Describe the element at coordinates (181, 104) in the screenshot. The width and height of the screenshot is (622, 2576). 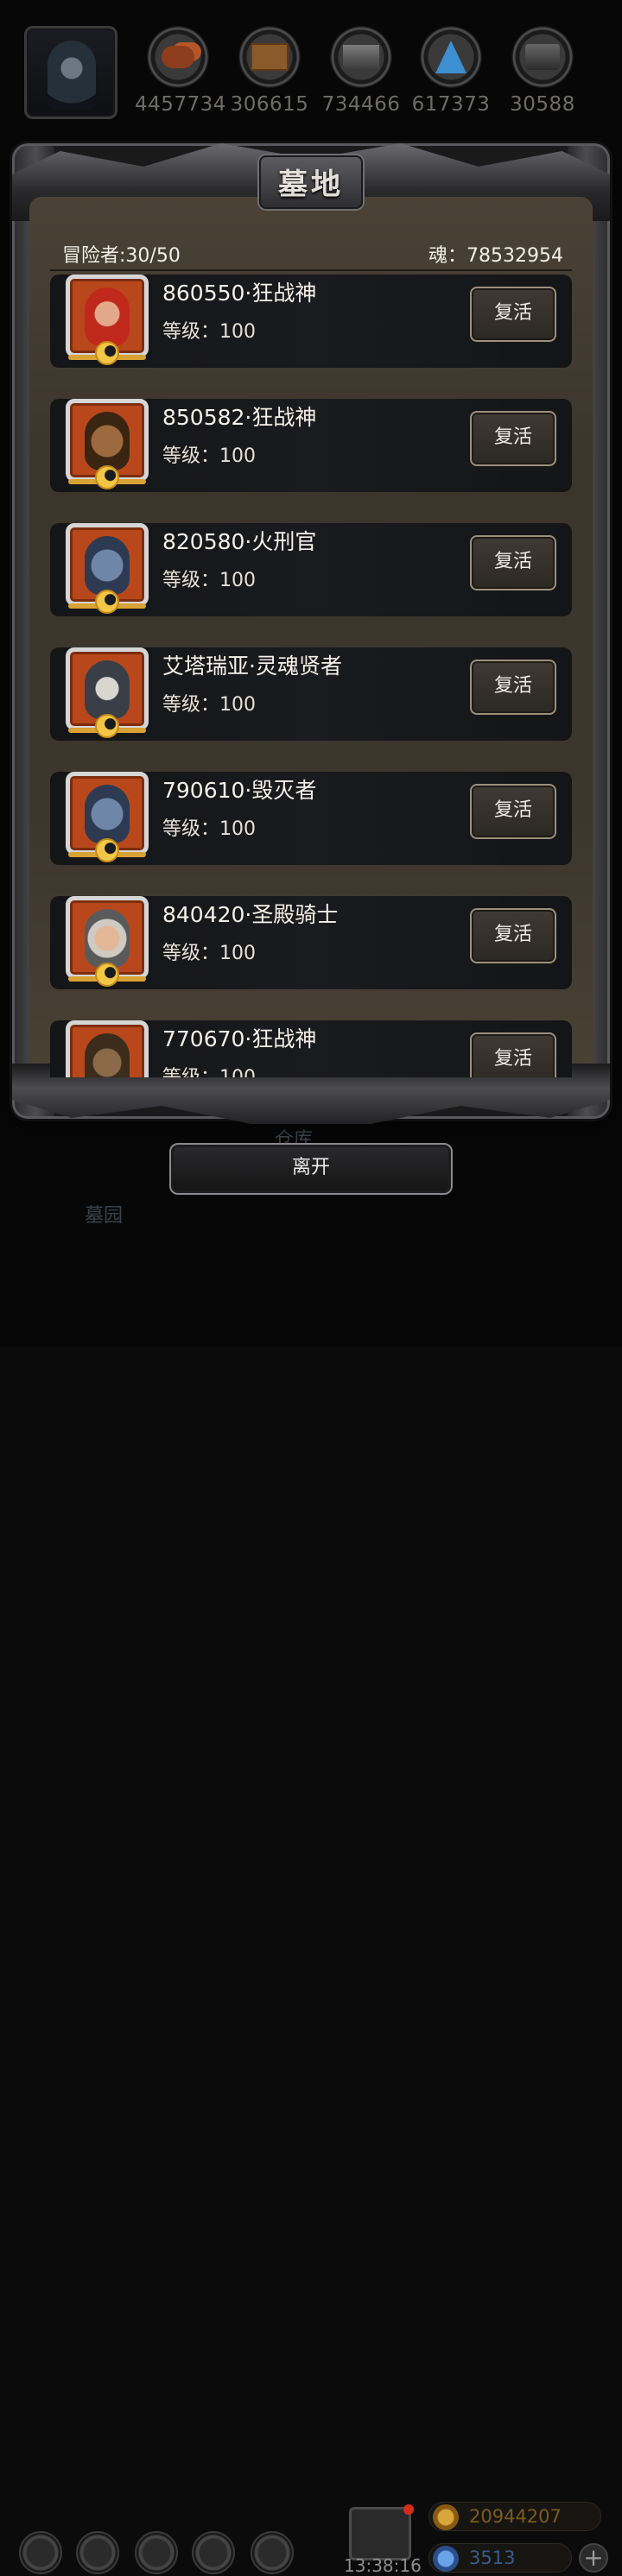
I see `resource-value: 4457734` at that location.